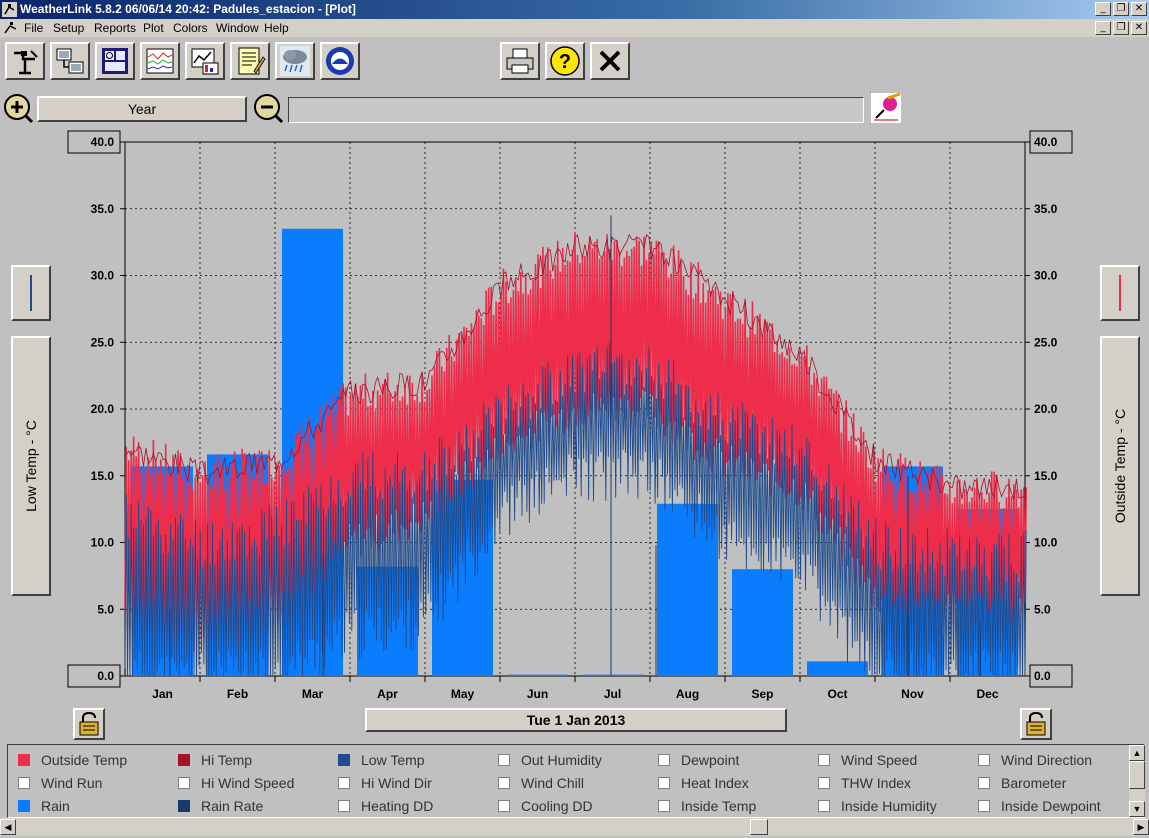 The image size is (1149, 838). Describe the element at coordinates (60, 783) in the screenshot. I see `legend-item-wind-run: Wind Run` at that location.